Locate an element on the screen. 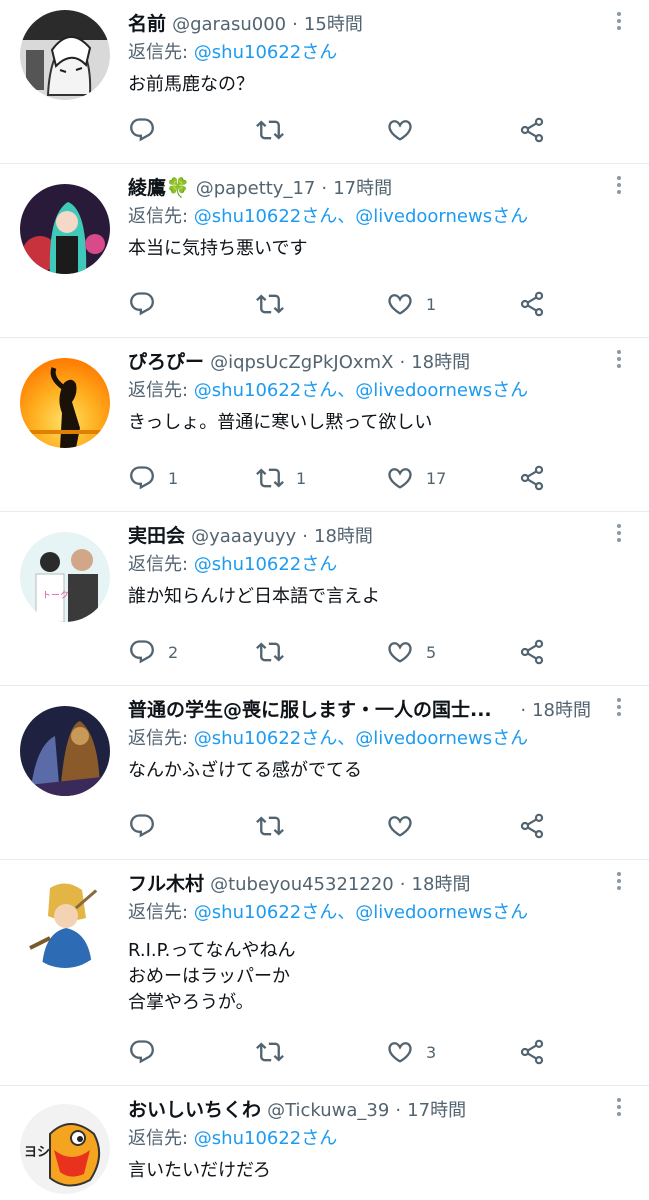 The width and height of the screenshot is (649, 1200). tweet-actions: 2 5 is located at coordinates (378, 652).